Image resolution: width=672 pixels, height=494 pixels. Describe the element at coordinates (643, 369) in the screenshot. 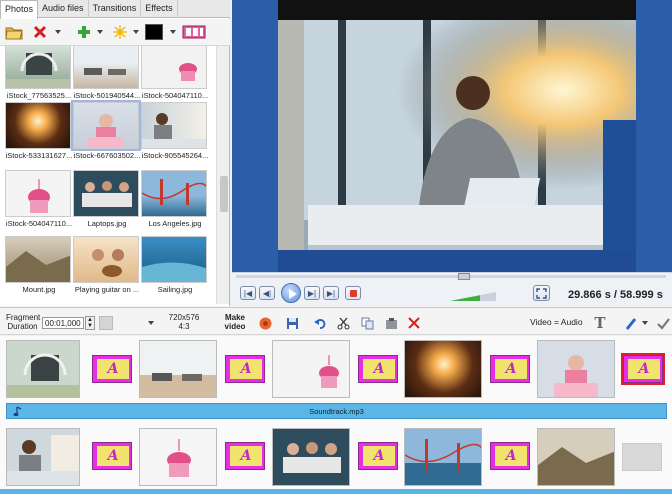

I see `transition-item-selected: A` at that location.